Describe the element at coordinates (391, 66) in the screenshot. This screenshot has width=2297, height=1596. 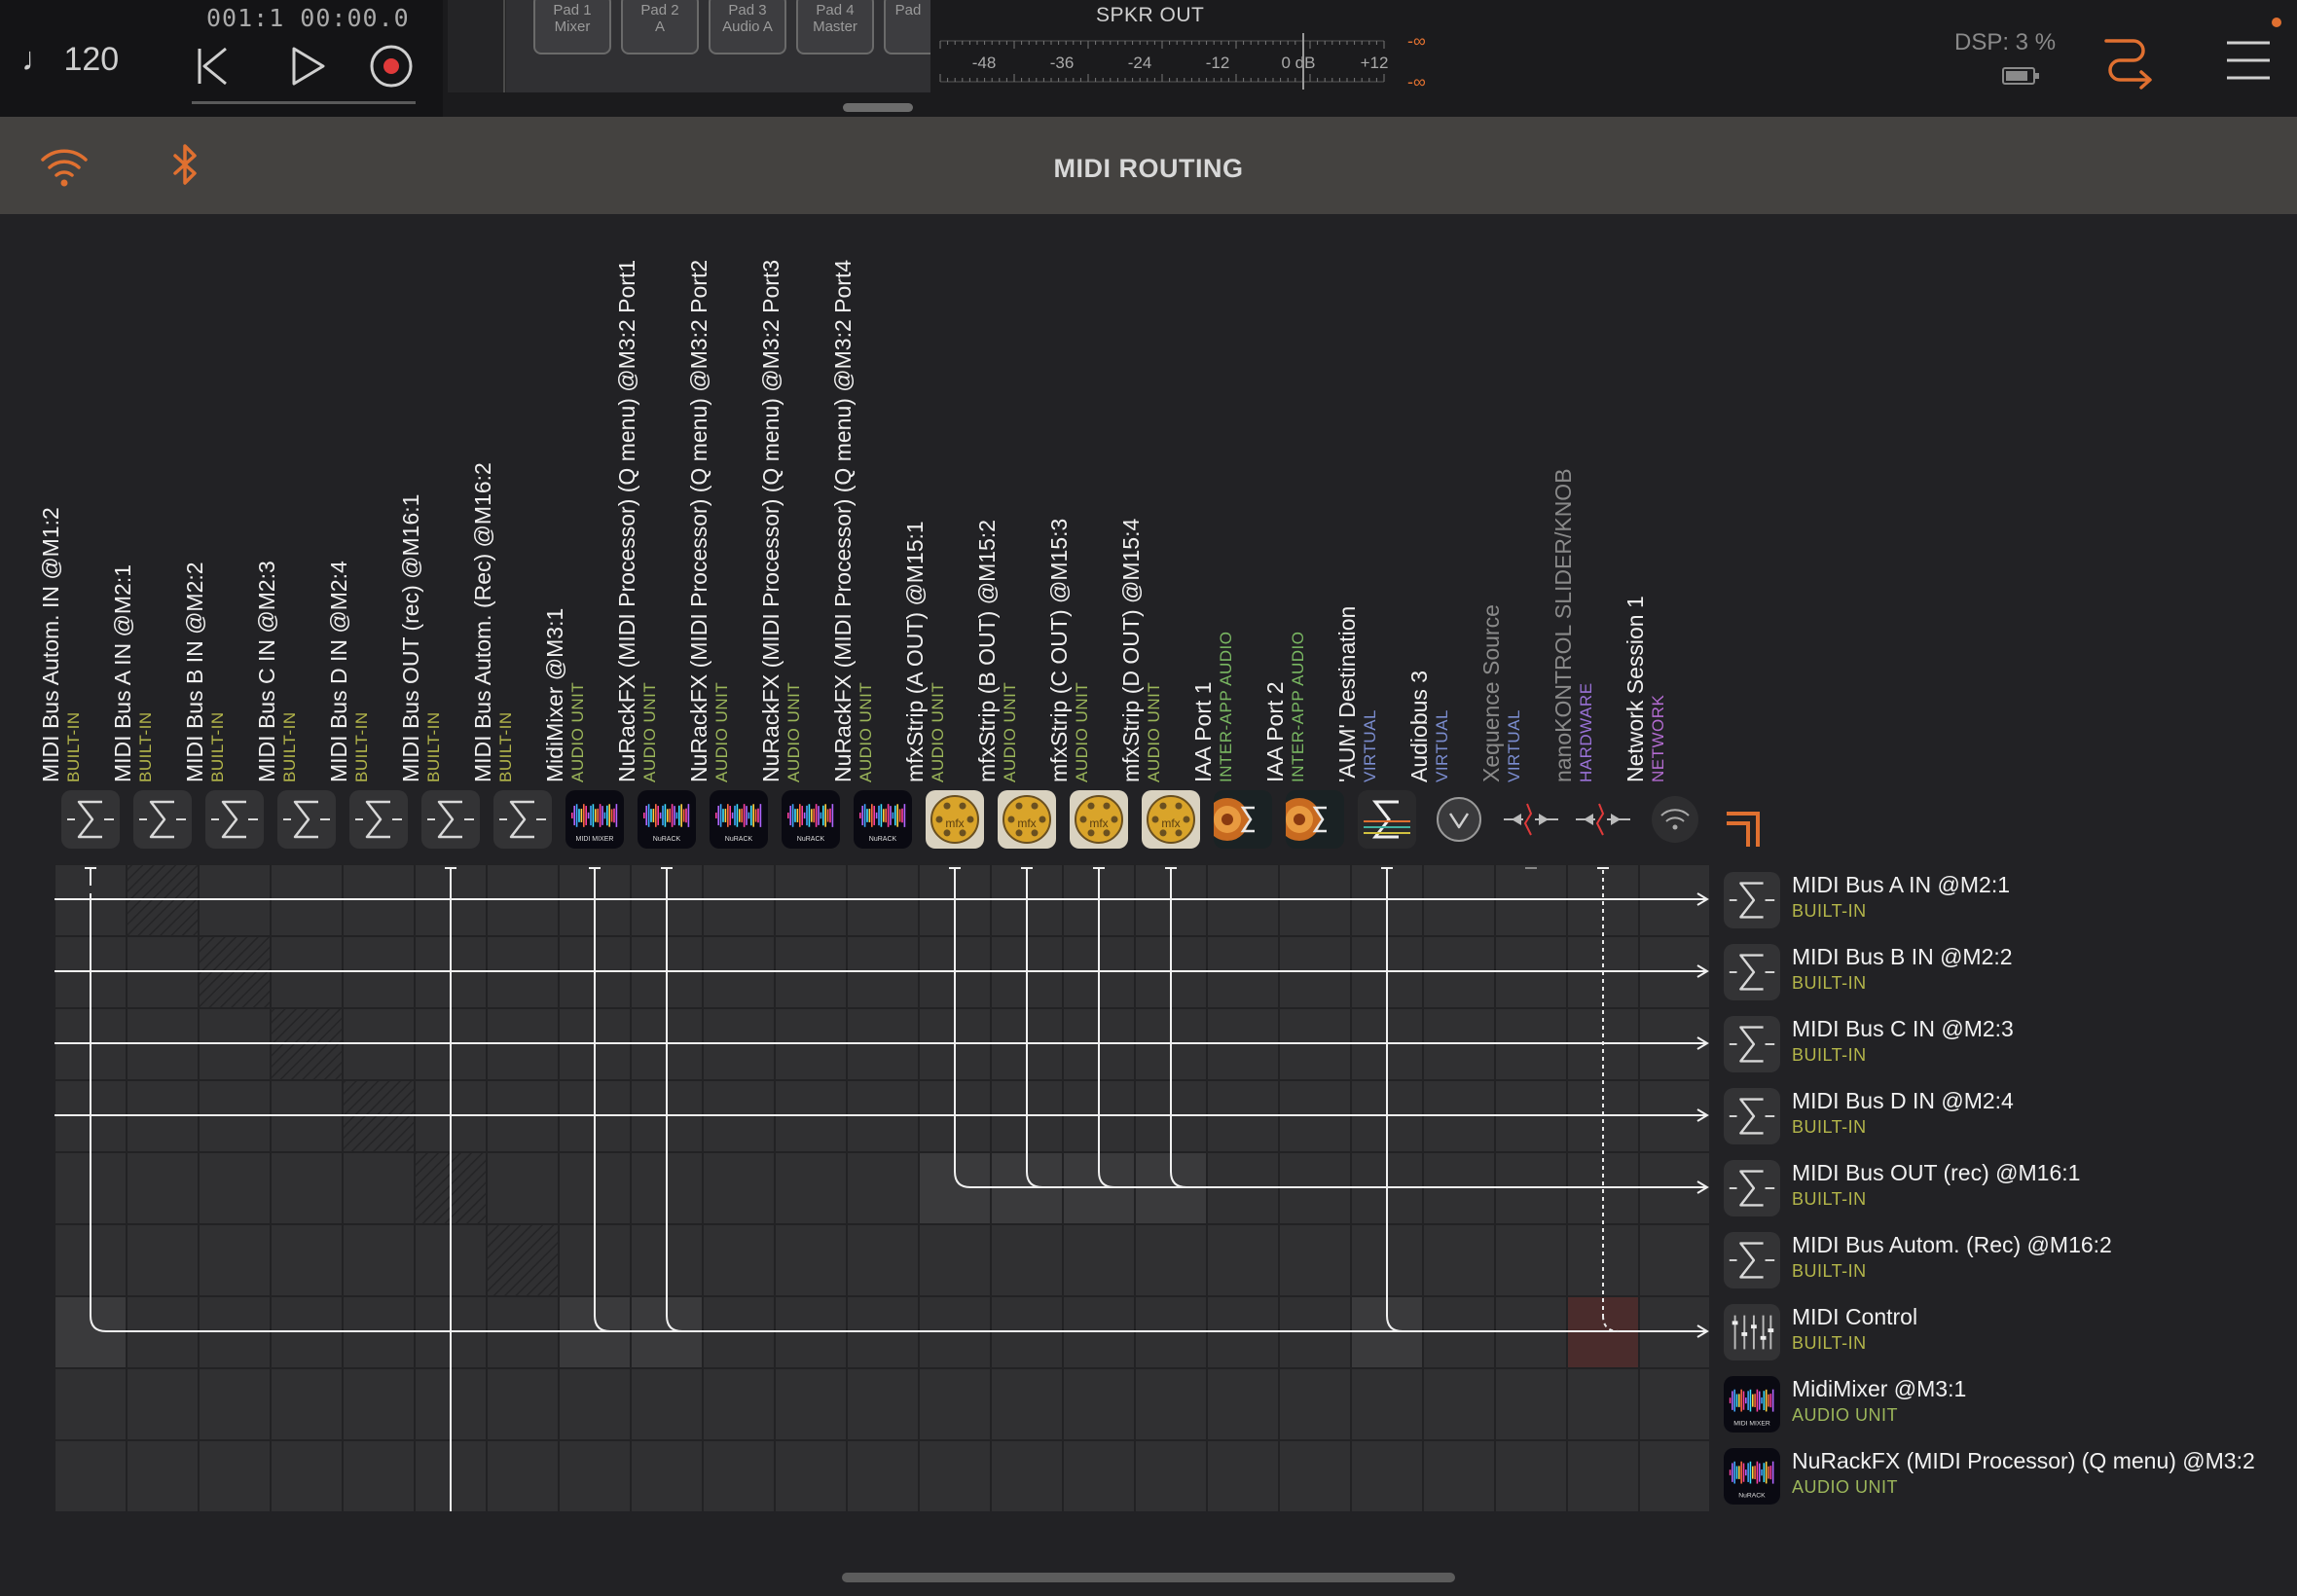
I see `record-icon` at that location.